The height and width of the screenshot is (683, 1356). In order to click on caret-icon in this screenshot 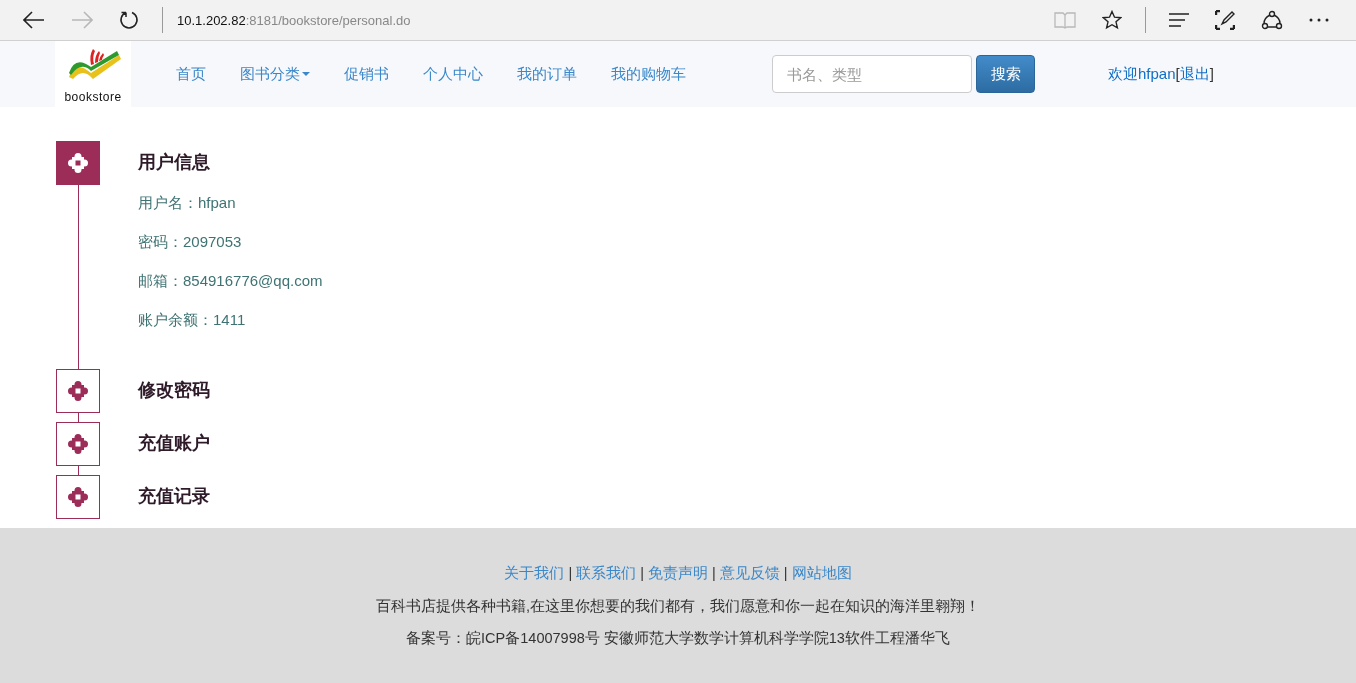, I will do `click(306, 74)`.